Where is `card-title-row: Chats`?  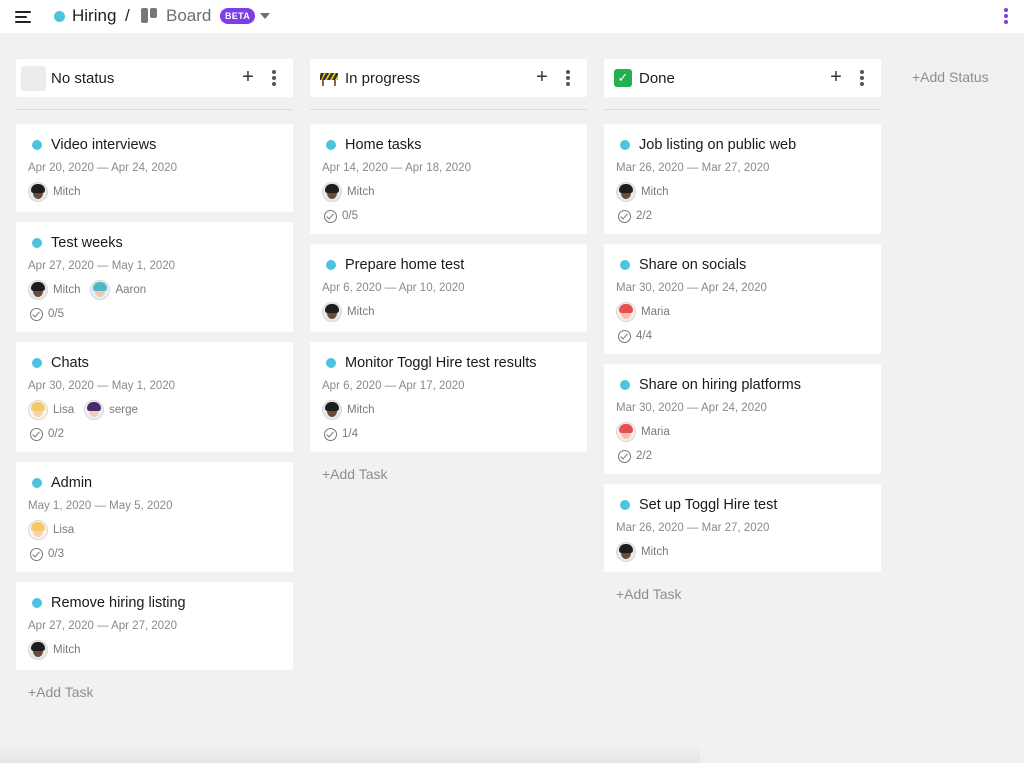 card-title-row: Chats is located at coordinates (154, 363).